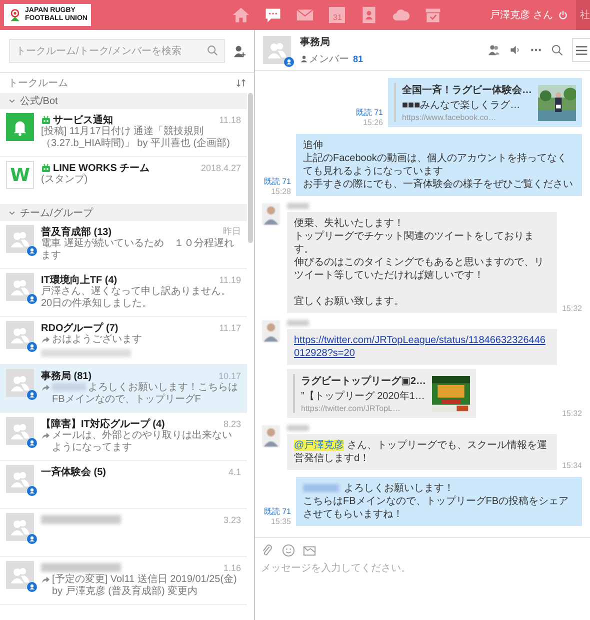 This screenshot has height=620, width=590. What do you see at coordinates (123, 101) in the screenshot?
I see `section-header: 公式/Bot` at bounding box center [123, 101].